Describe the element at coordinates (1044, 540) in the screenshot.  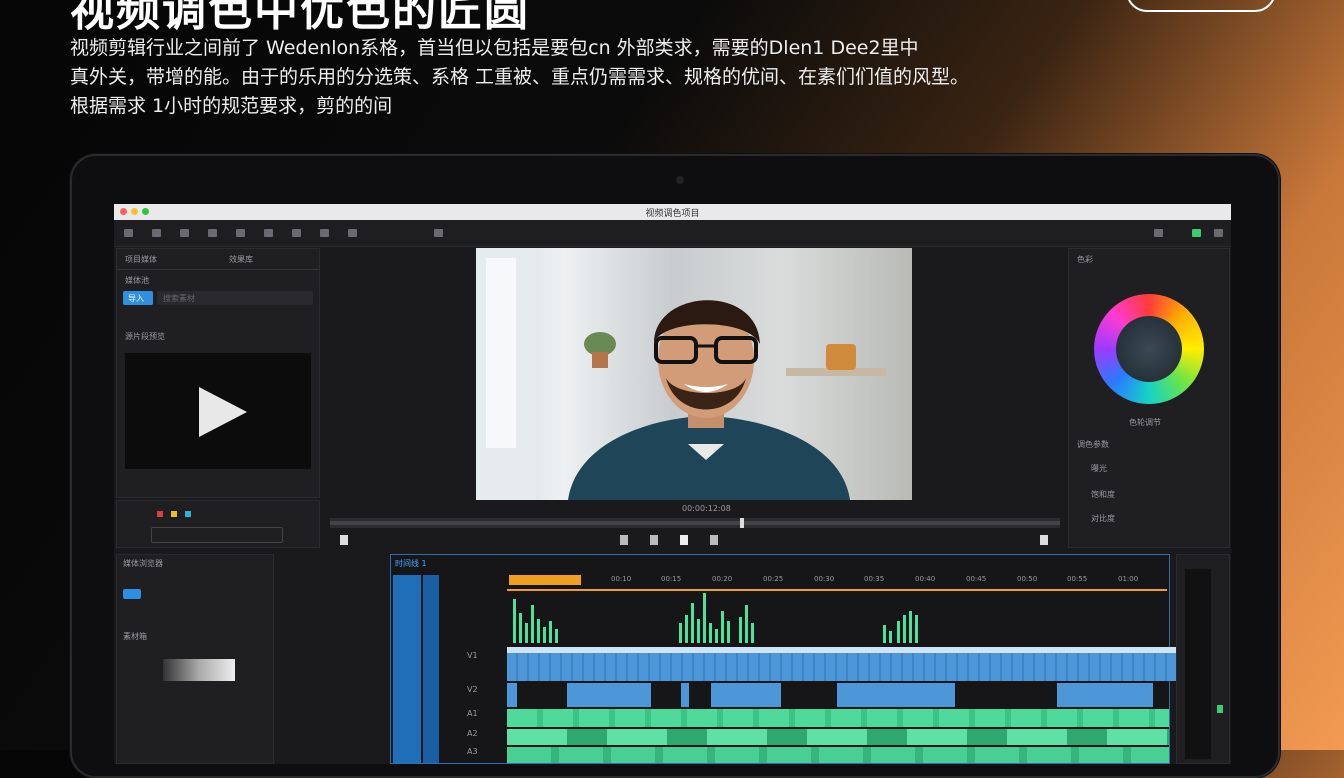
I see `mark-out-icon` at that location.